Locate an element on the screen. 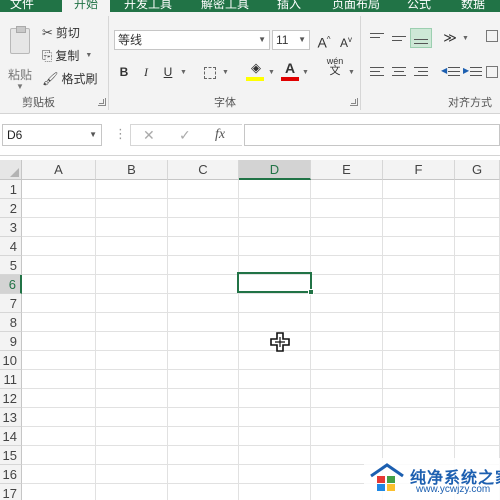 The height and width of the screenshot is (500, 500). orientation-button: ≫ is located at coordinates (450, 38).